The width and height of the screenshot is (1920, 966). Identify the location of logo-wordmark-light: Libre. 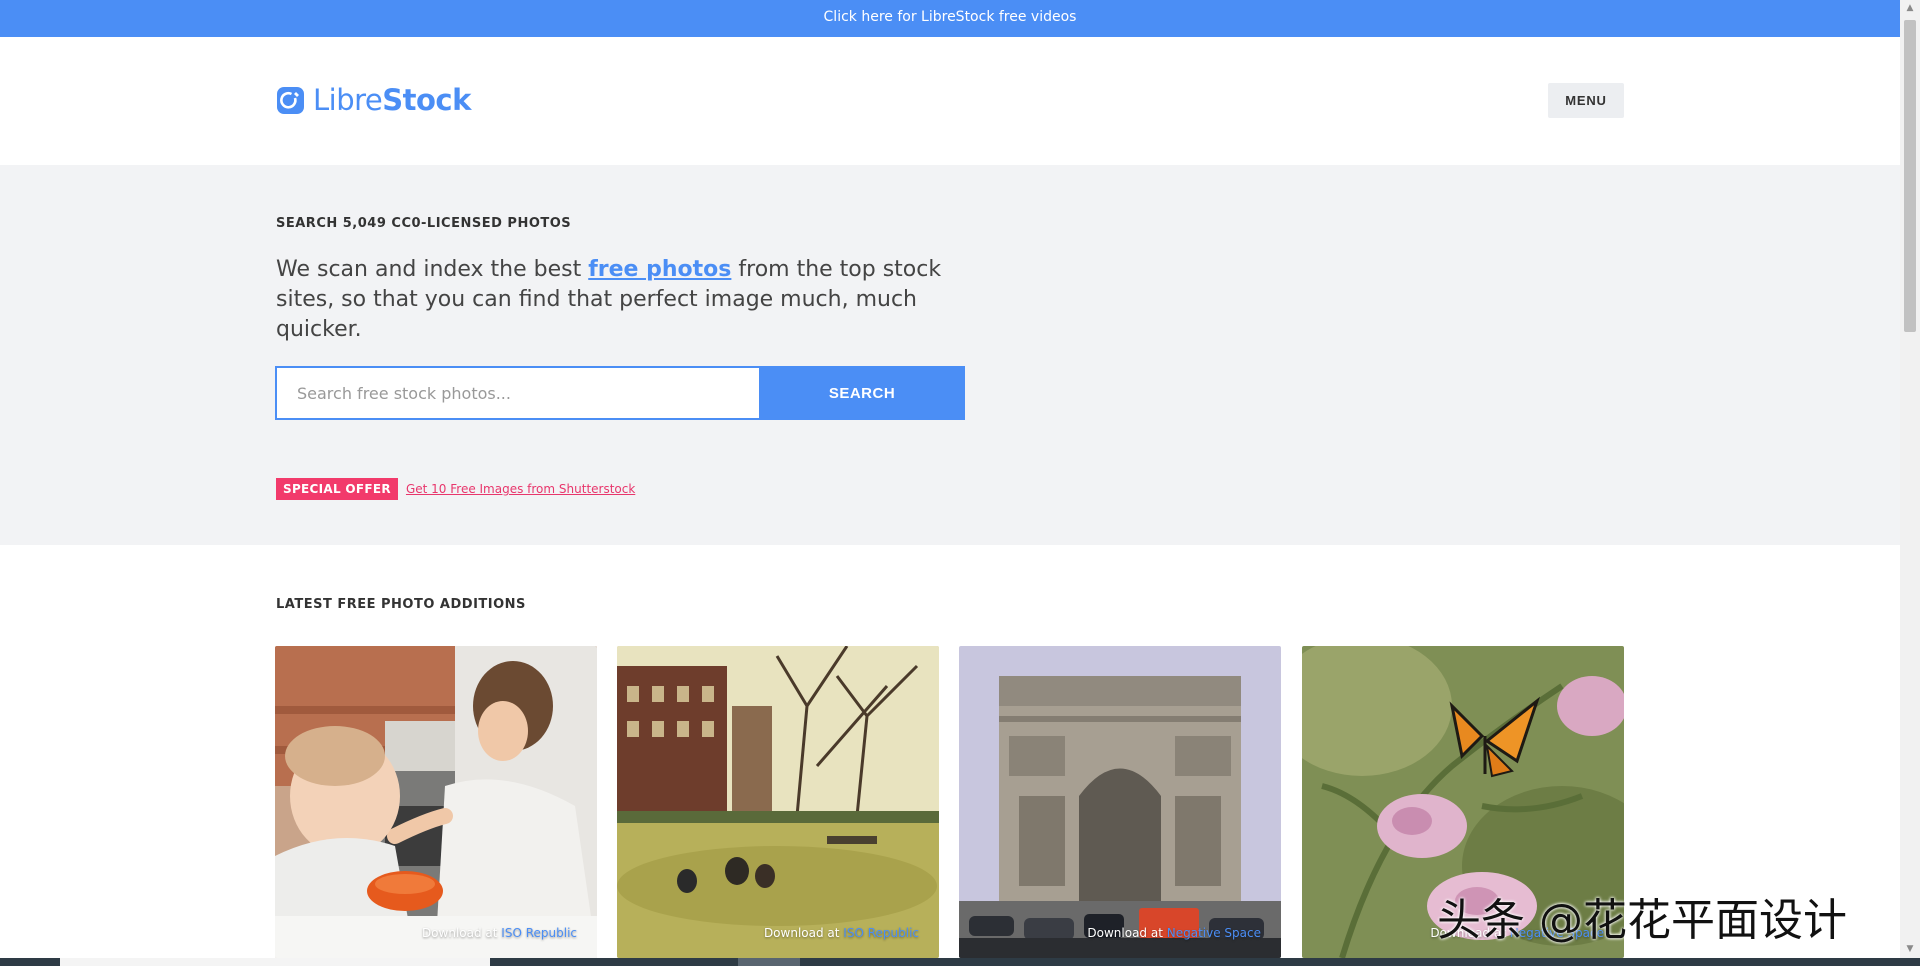
(348, 100).